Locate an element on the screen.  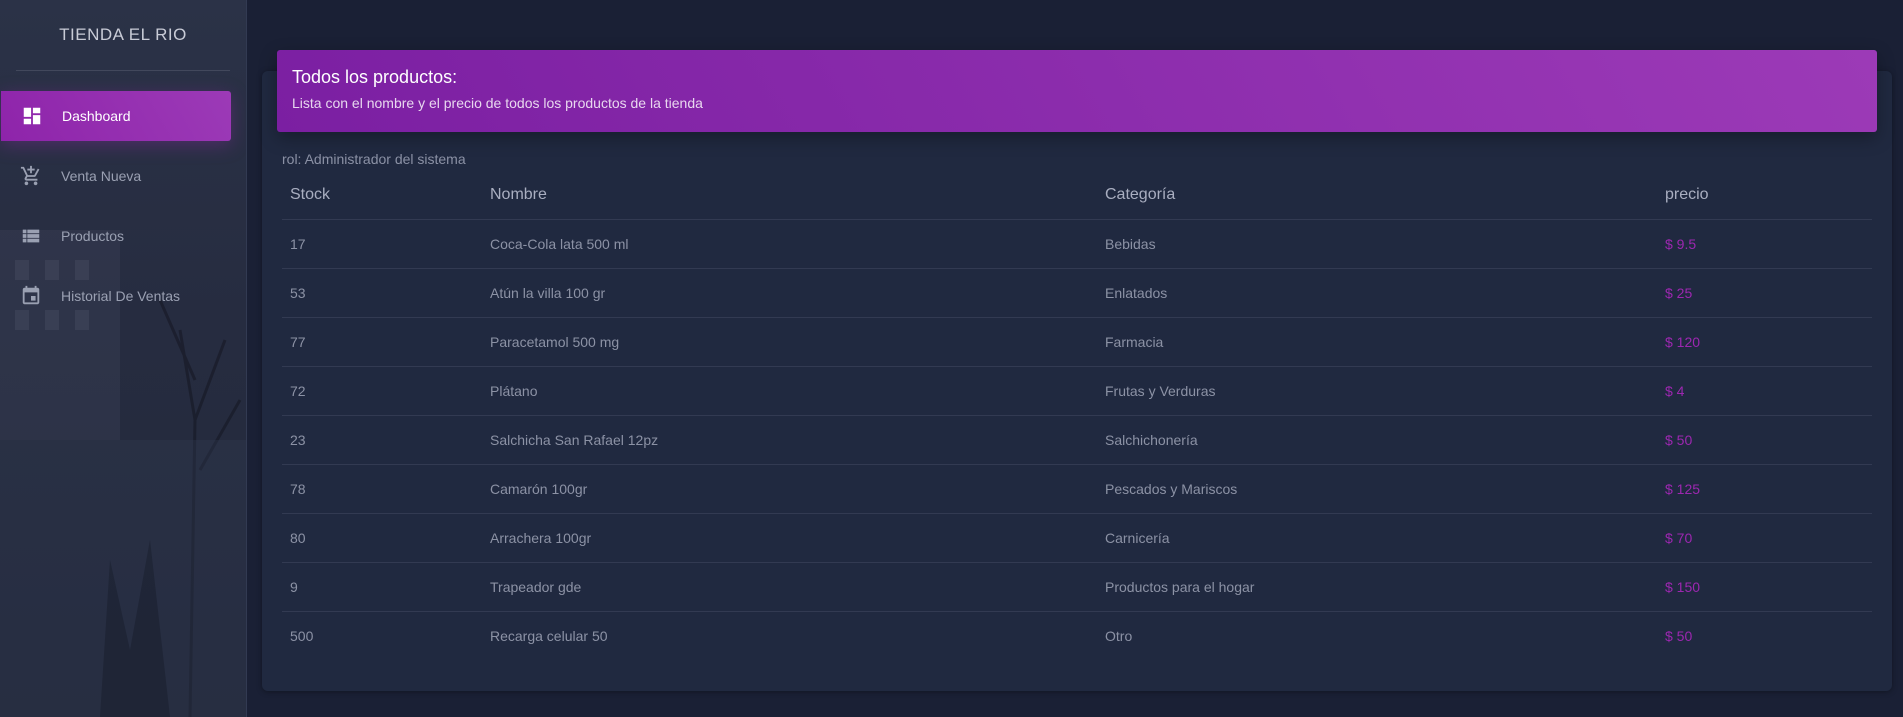
column-header-nombre: Nombre is located at coordinates (789, 195).